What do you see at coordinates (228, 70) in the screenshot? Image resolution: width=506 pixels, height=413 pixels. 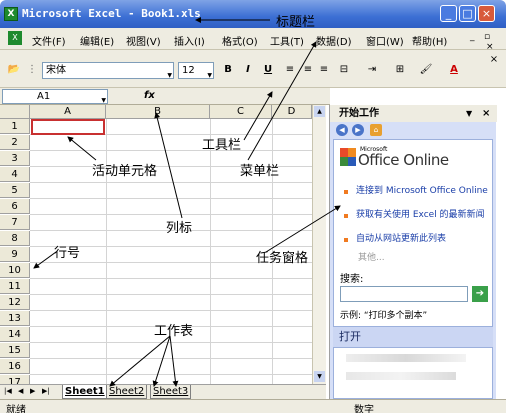 I see `bold-button: B` at bounding box center [228, 70].